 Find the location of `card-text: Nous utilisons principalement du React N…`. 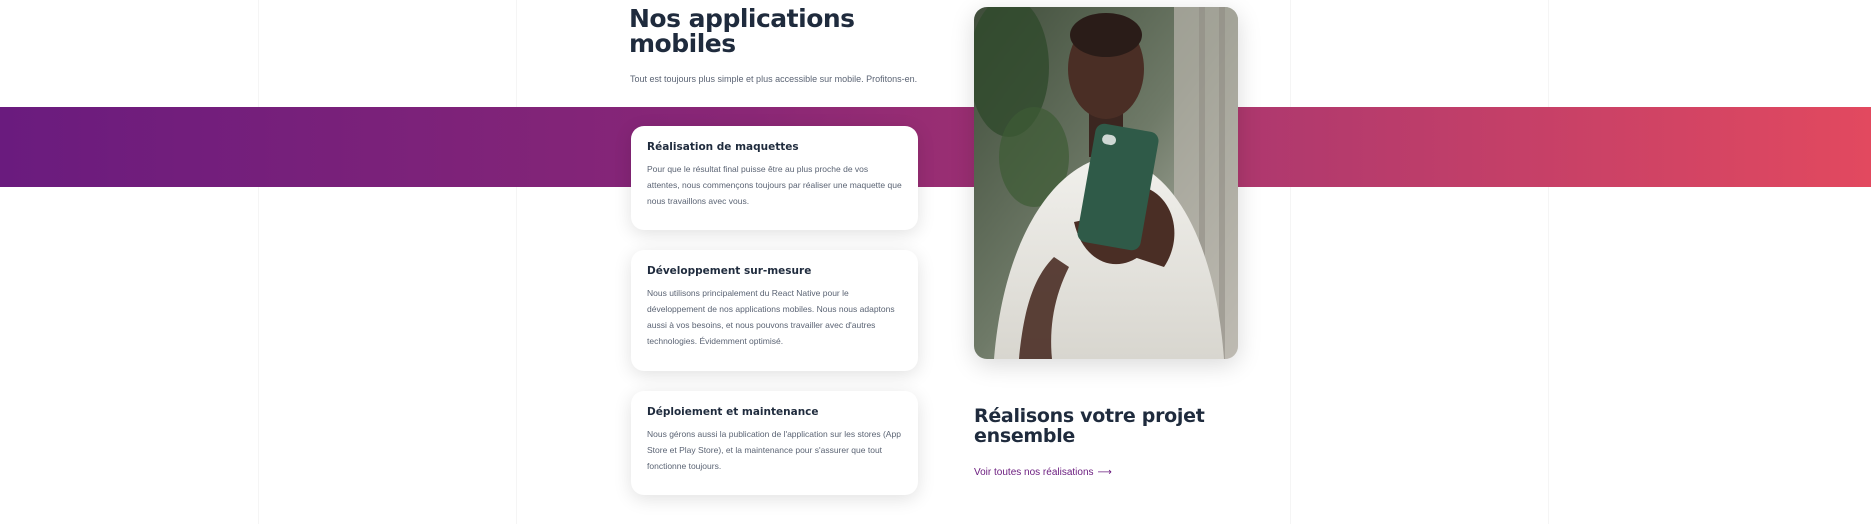

card-text: Nous utilisons principalement du React N… is located at coordinates (771, 317).